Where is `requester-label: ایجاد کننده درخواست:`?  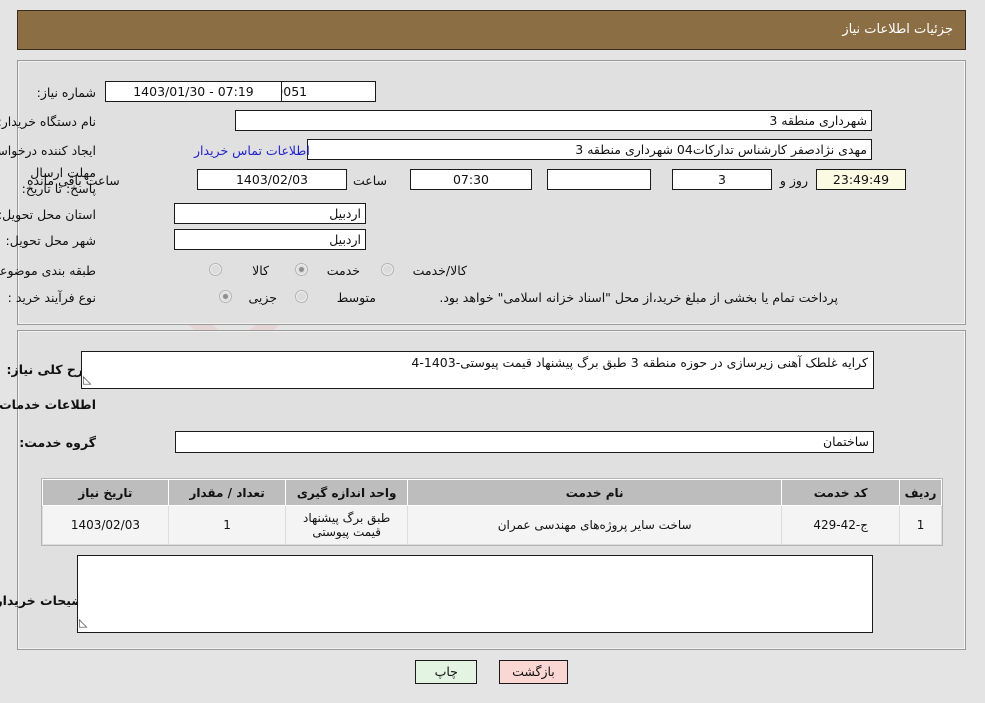
requester-label: ایجاد کننده درخواست: is located at coordinates (48, 150).